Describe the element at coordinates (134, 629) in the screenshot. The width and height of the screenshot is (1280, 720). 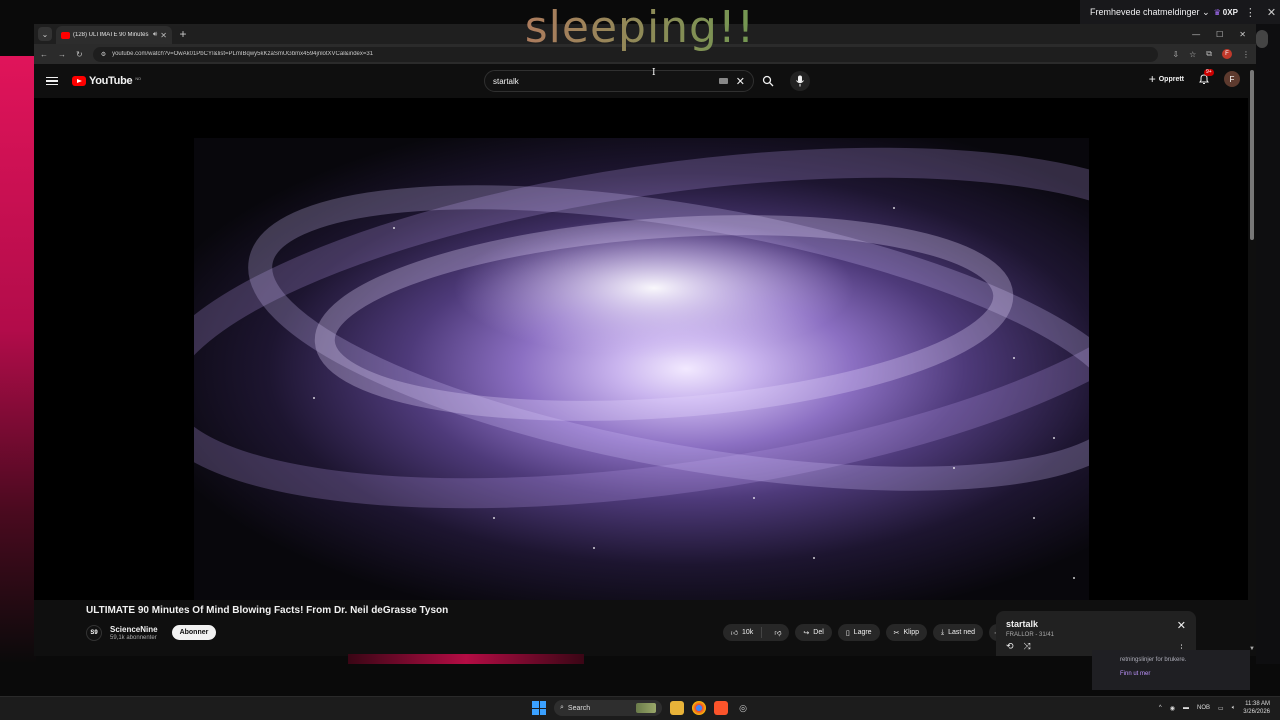
I see `channel-name: ScienceNine` at that location.